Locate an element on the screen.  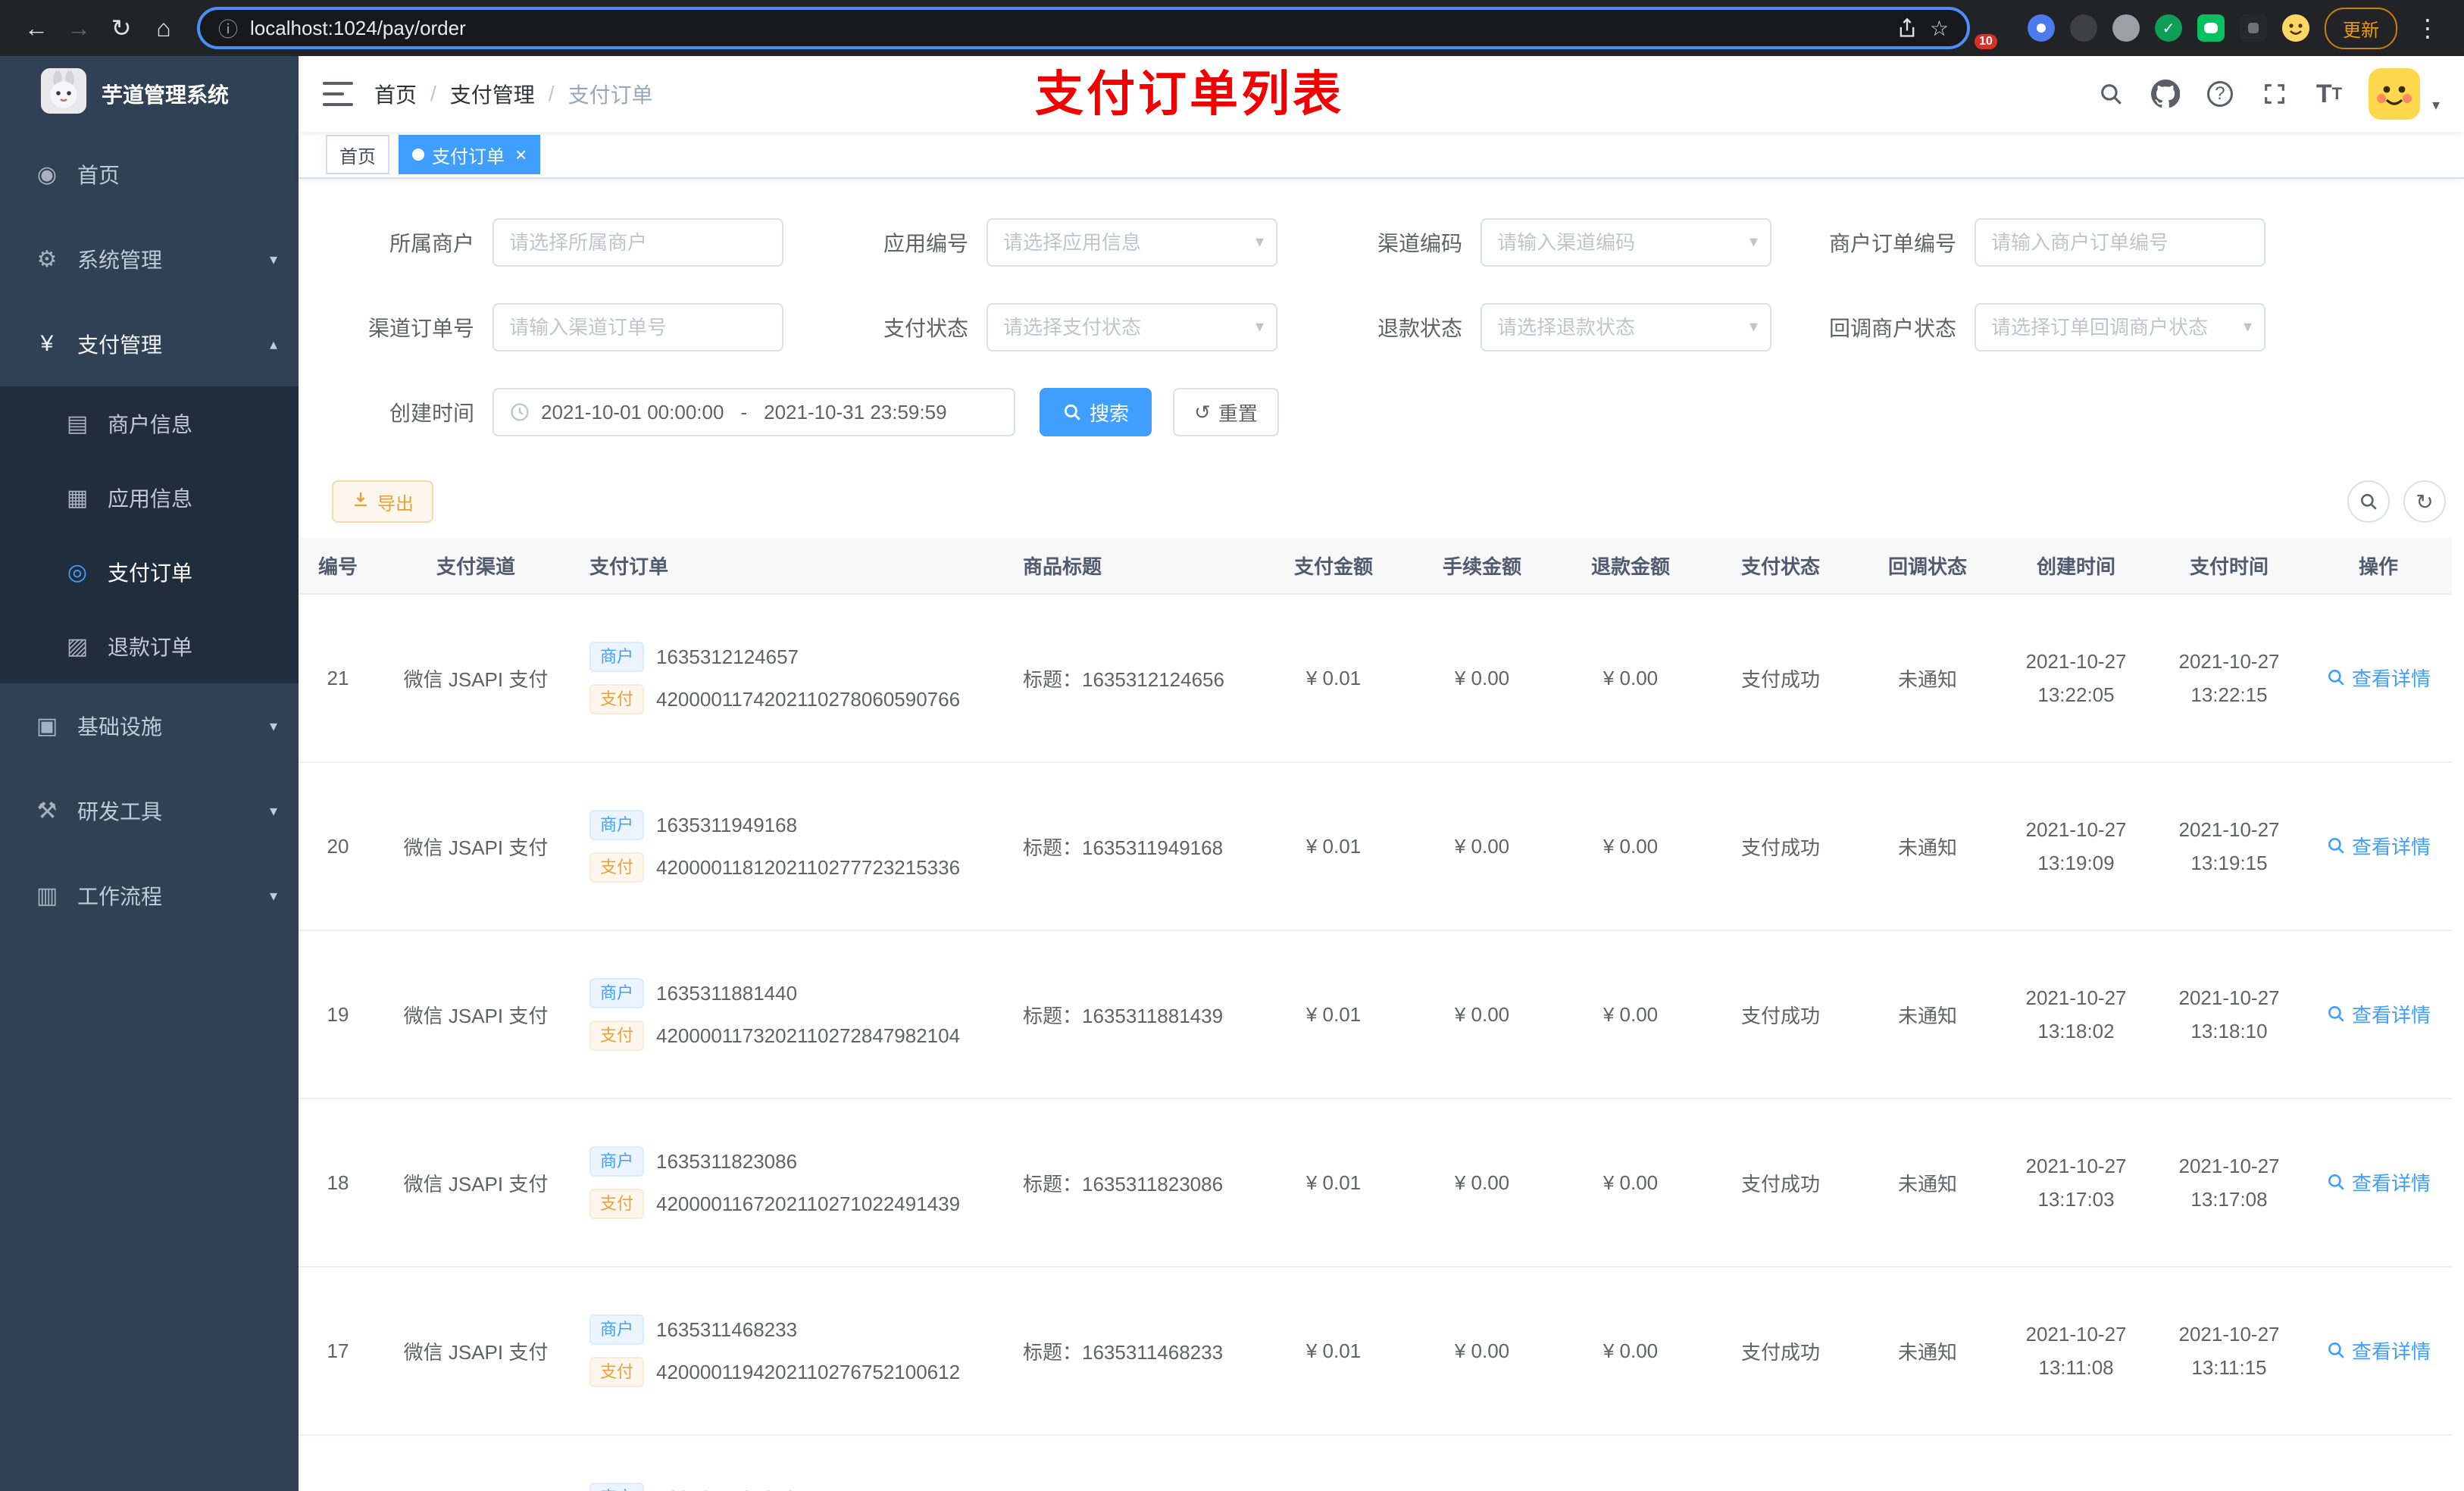
pay-order-line: 支付 4200001173202110272847982104 is located at coordinates (794, 1036).